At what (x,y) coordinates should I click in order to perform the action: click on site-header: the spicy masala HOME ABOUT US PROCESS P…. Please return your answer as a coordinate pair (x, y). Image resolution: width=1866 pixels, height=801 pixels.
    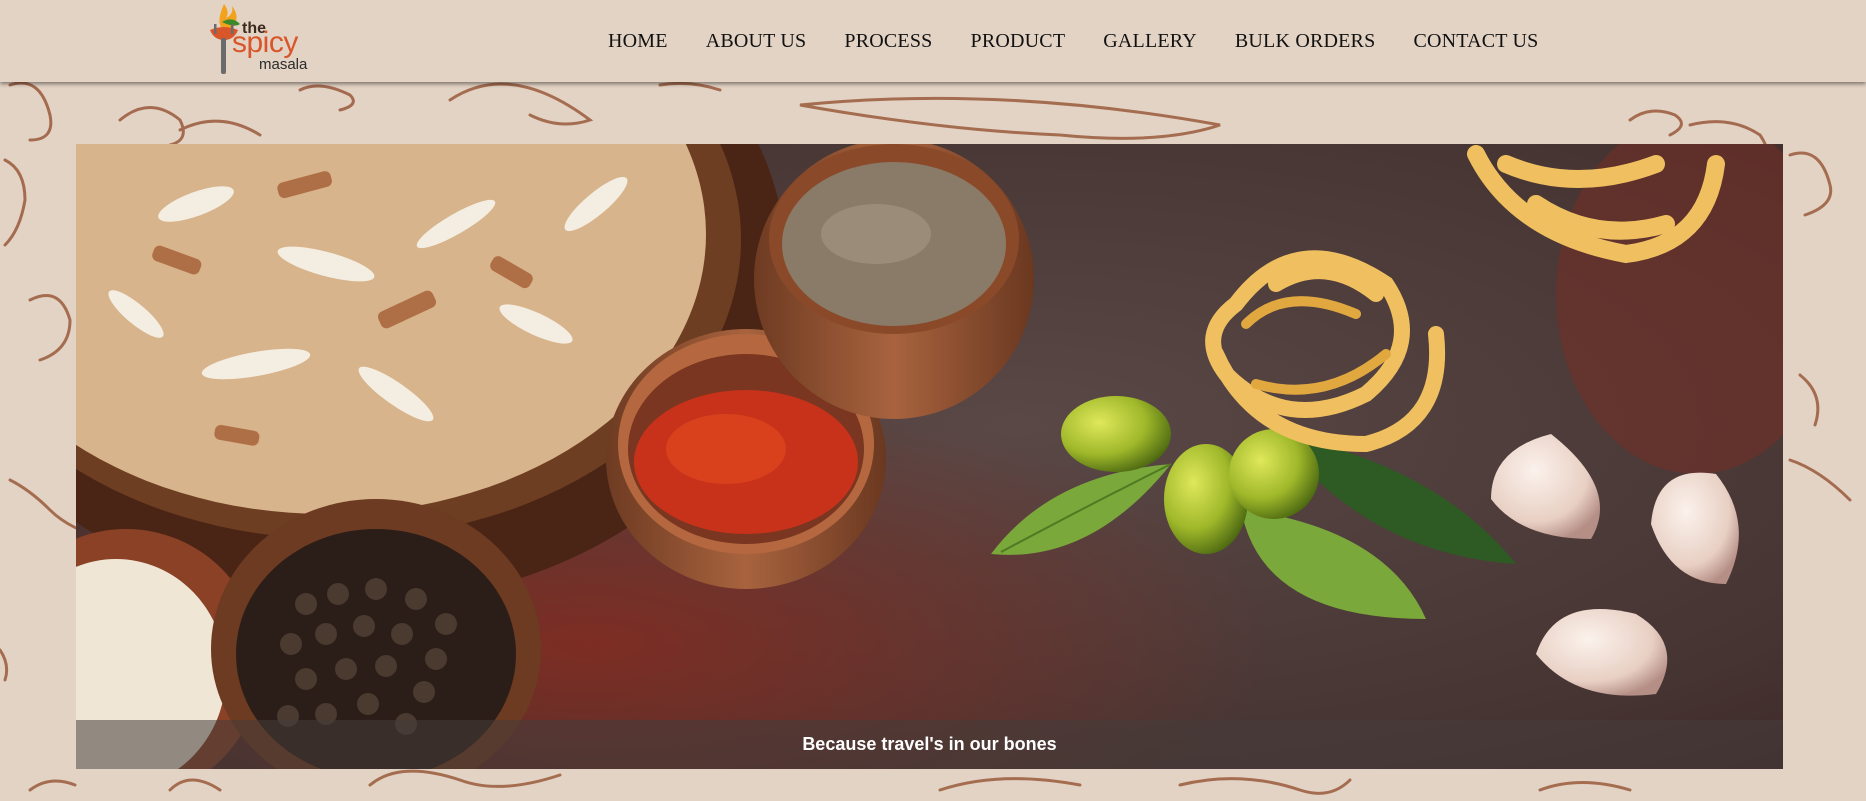
    Looking at the image, I should click on (933, 41).